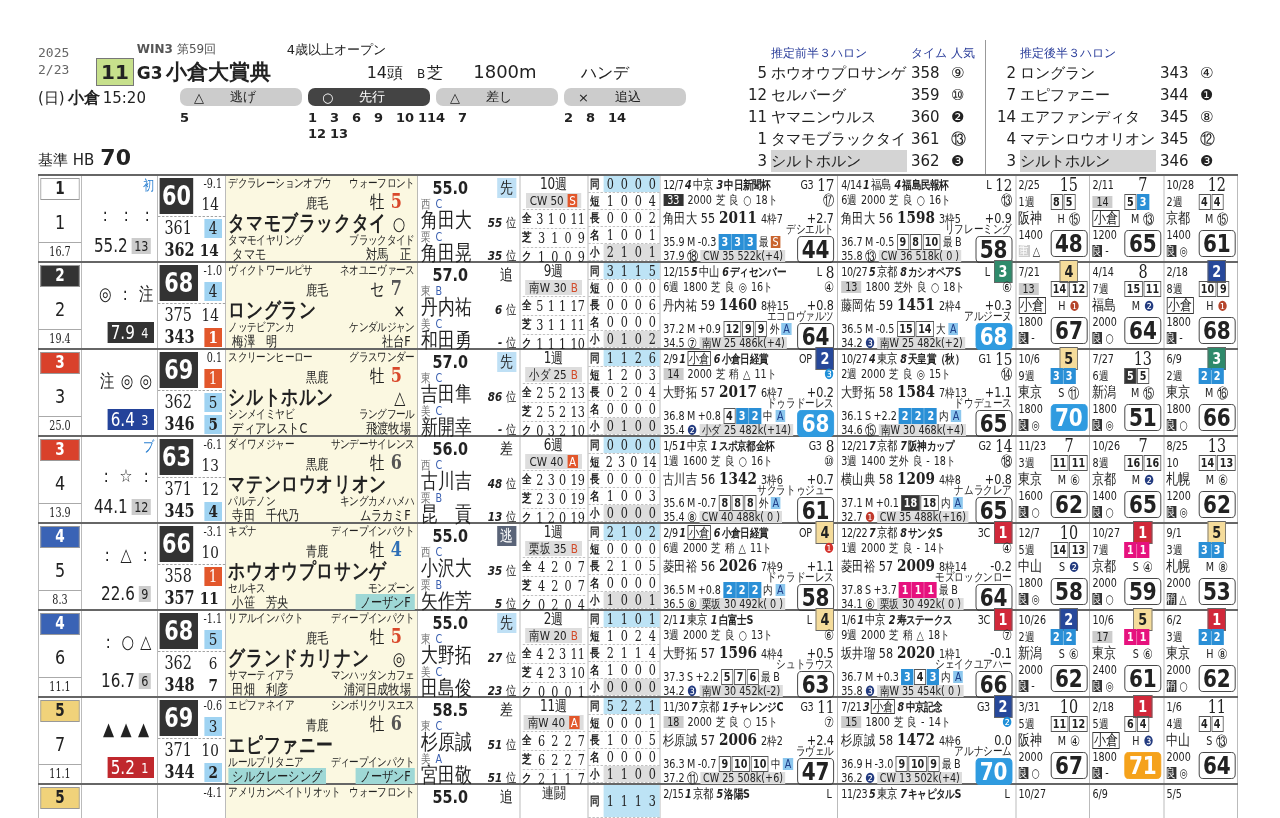 Image resolution: width=1280 pixels, height=818 pixels. Describe the element at coordinates (738, 391) in the screenshot. I see `finish-time: 2017` at that location.